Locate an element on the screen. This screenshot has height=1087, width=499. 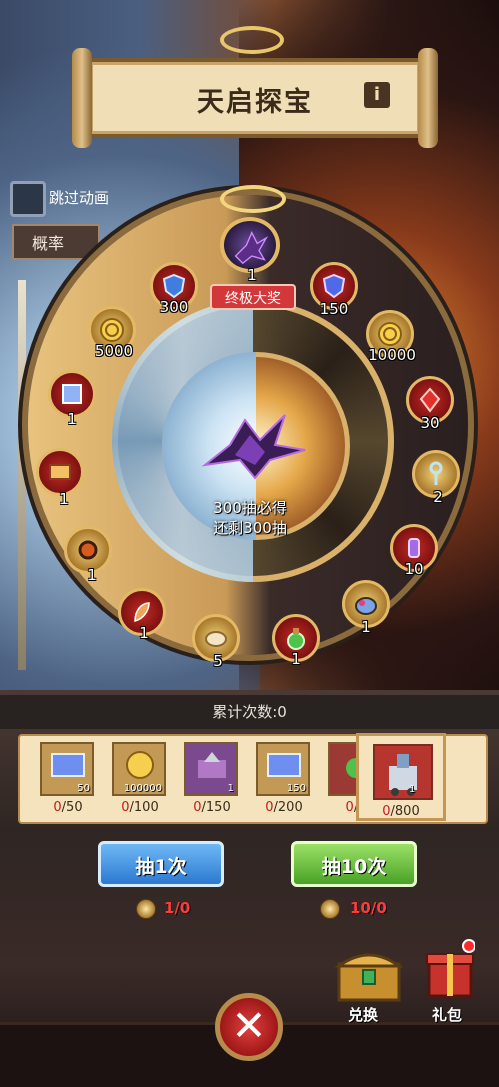
grand-prize-count: 1 is located at coordinates (252, 275).